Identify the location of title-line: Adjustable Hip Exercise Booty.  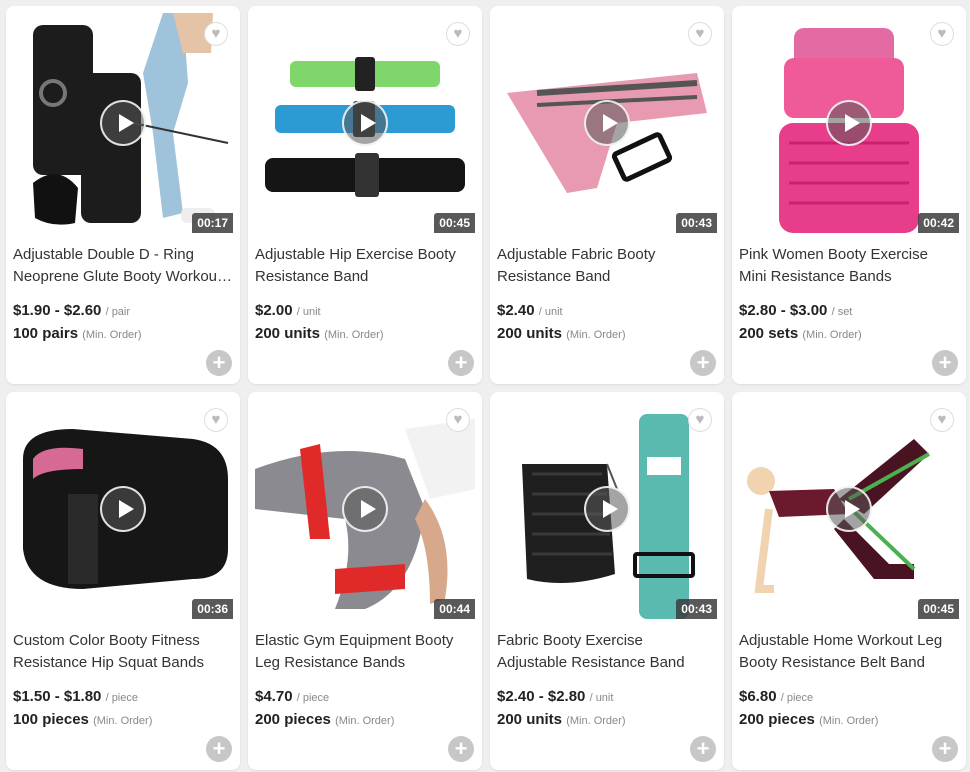
(355, 254).